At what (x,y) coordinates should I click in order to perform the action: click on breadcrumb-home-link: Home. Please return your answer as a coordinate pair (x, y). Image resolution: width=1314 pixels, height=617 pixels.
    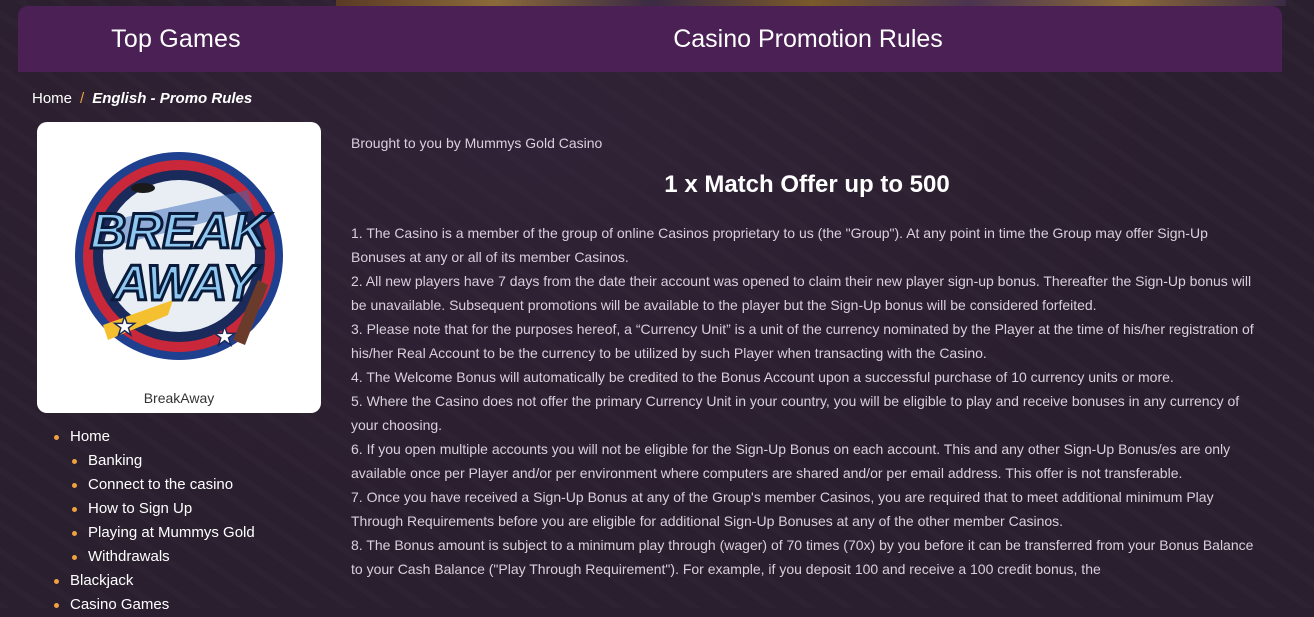
    Looking at the image, I should click on (52, 98).